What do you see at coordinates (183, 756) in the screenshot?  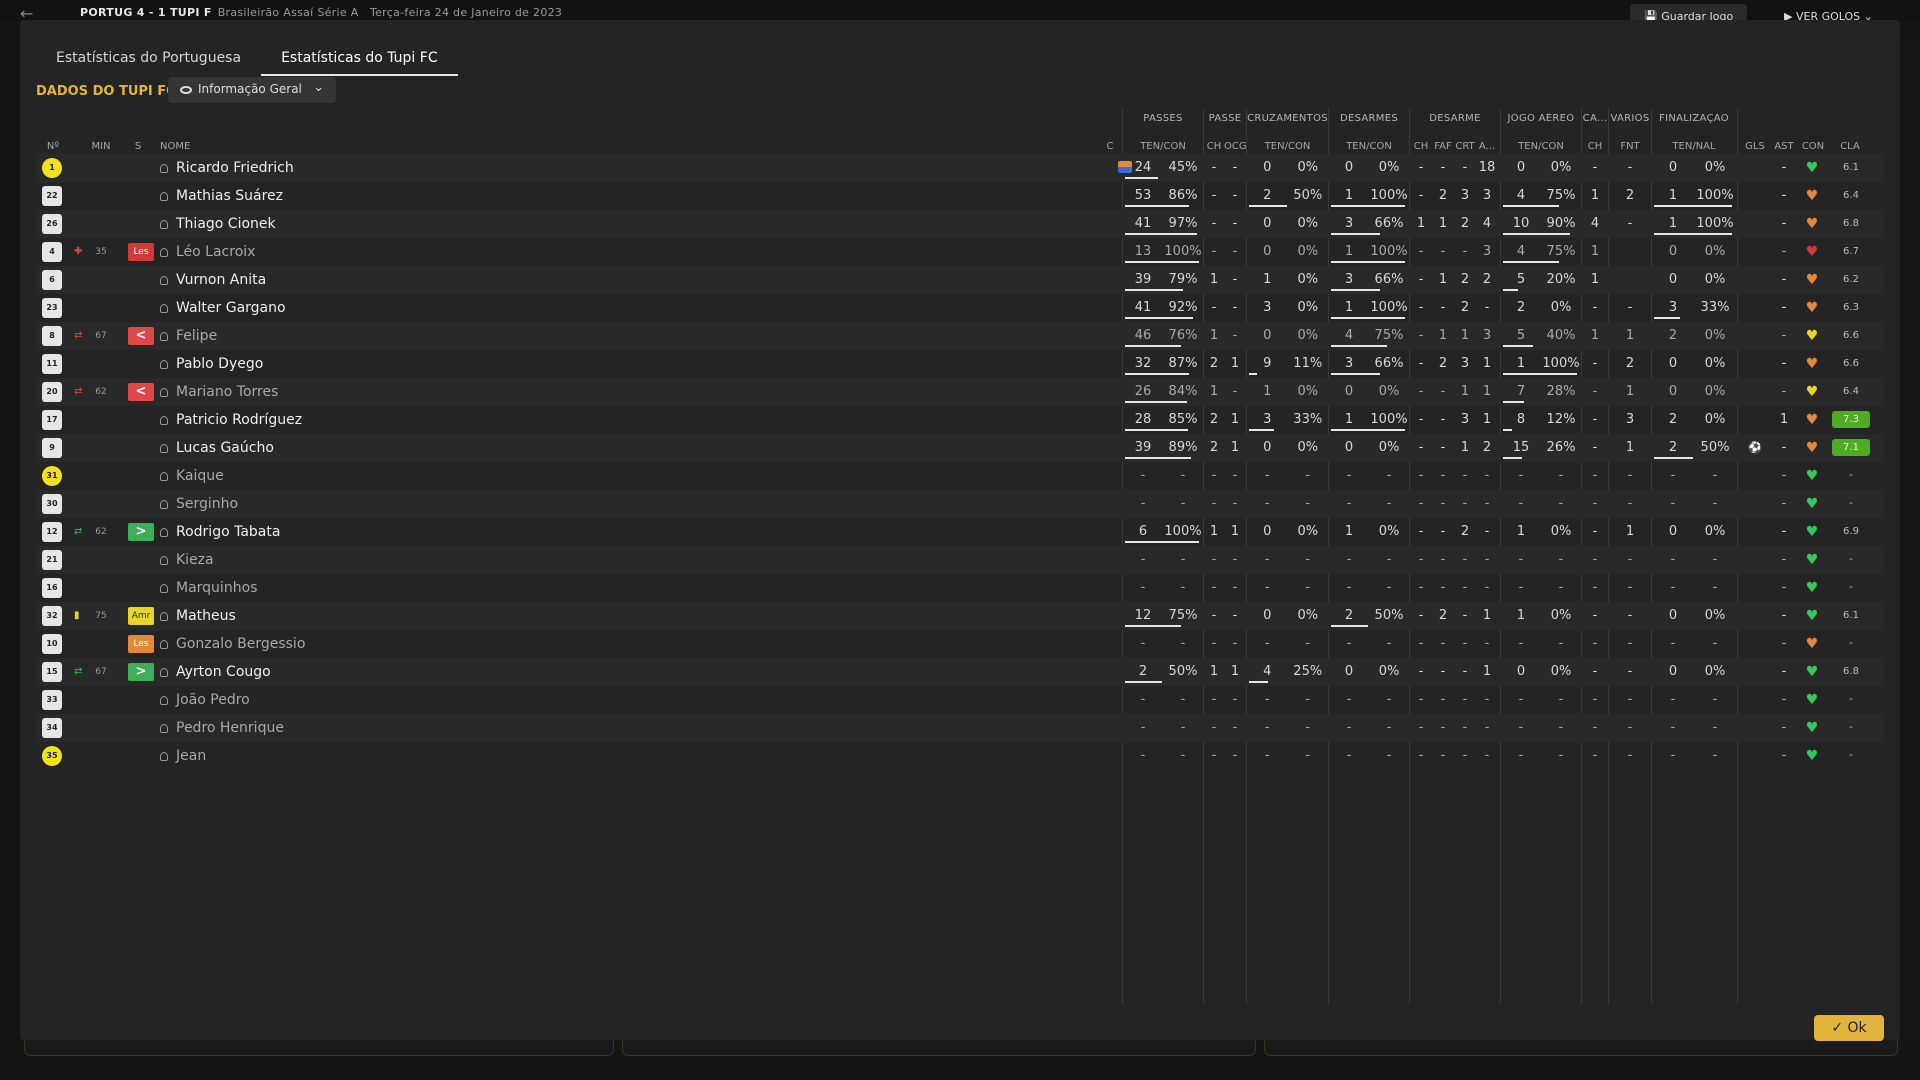 I see `player-name: Jean` at bounding box center [183, 756].